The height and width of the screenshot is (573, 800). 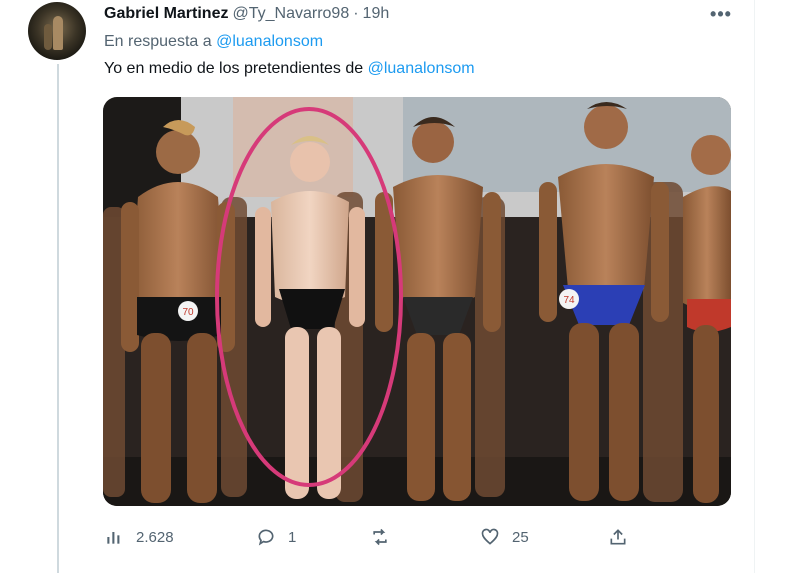 I want to click on reply-mention-link: @luanalonsom, so click(x=269, y=41).